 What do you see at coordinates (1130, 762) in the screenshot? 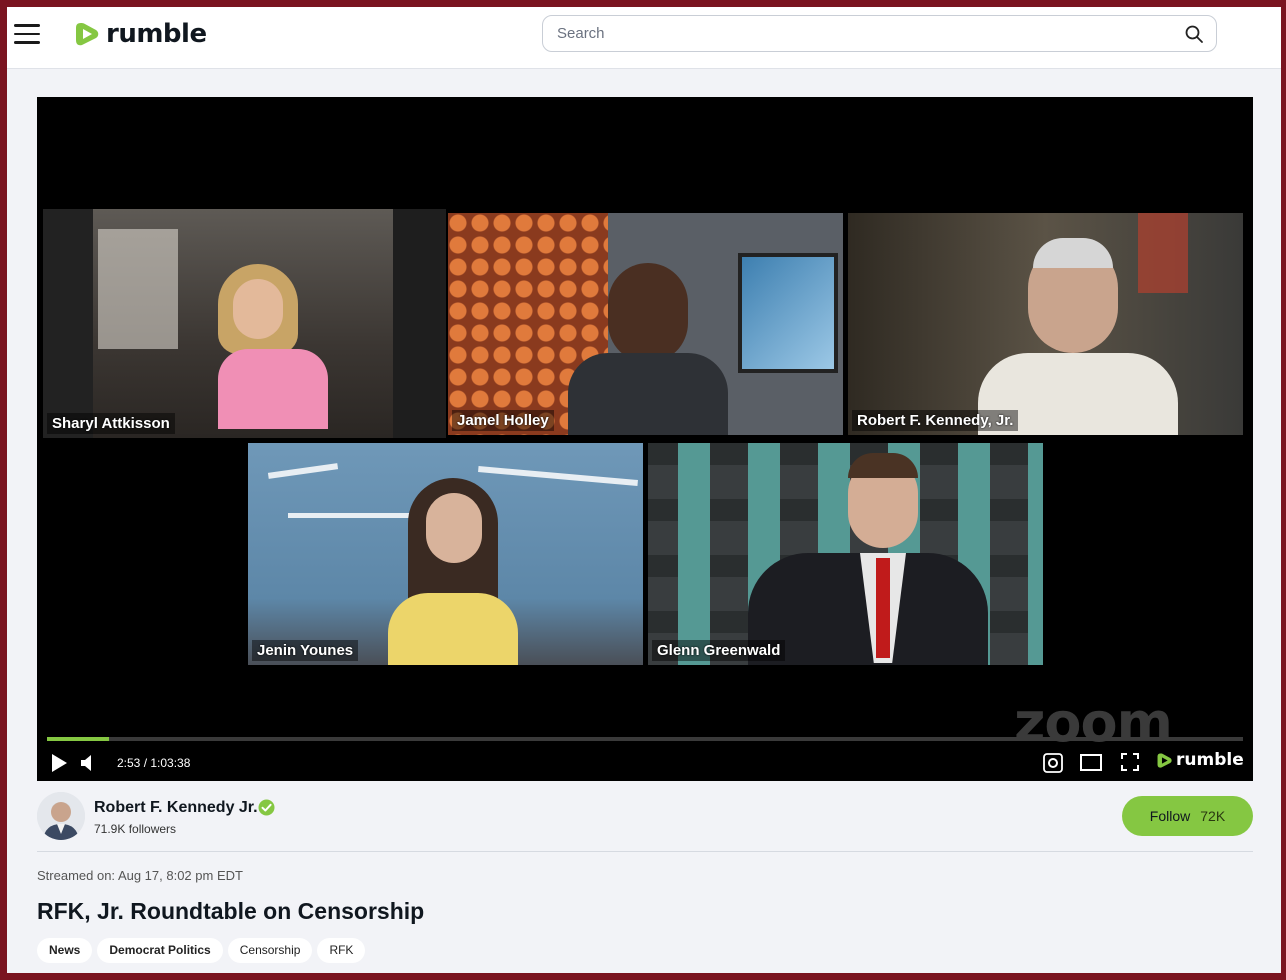
I see `fullscreen-icon` at bounding box center [1130, 762].